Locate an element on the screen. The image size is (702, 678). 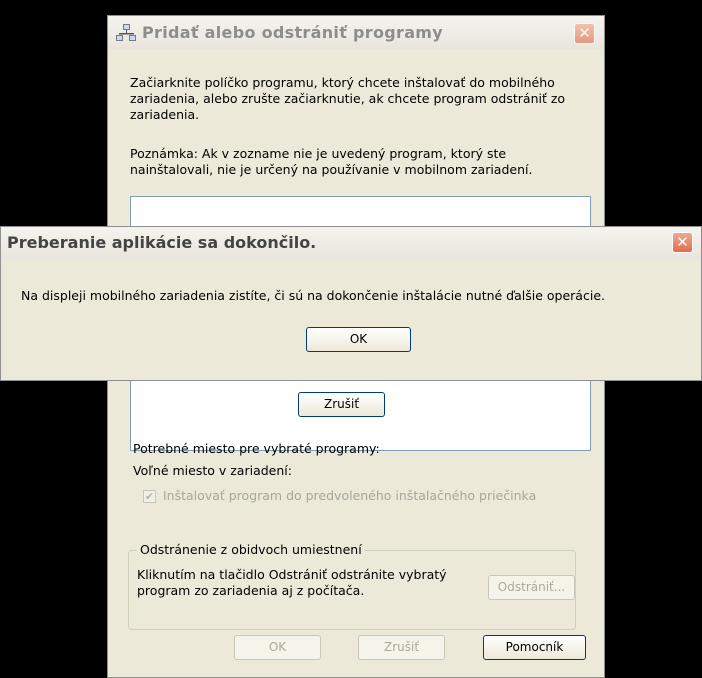
cancel-button-middle: Zrušiť is located at coordinates (341, 404).